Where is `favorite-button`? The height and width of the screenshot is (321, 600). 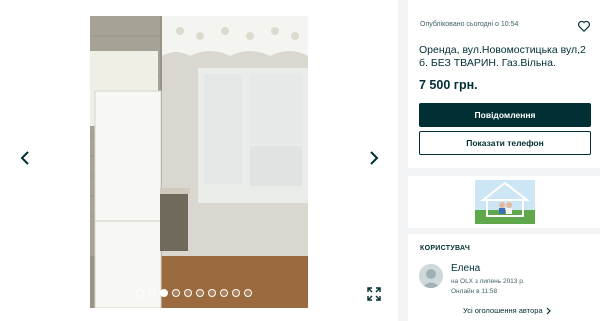
favorite-button is located at coordinates (584, 26).